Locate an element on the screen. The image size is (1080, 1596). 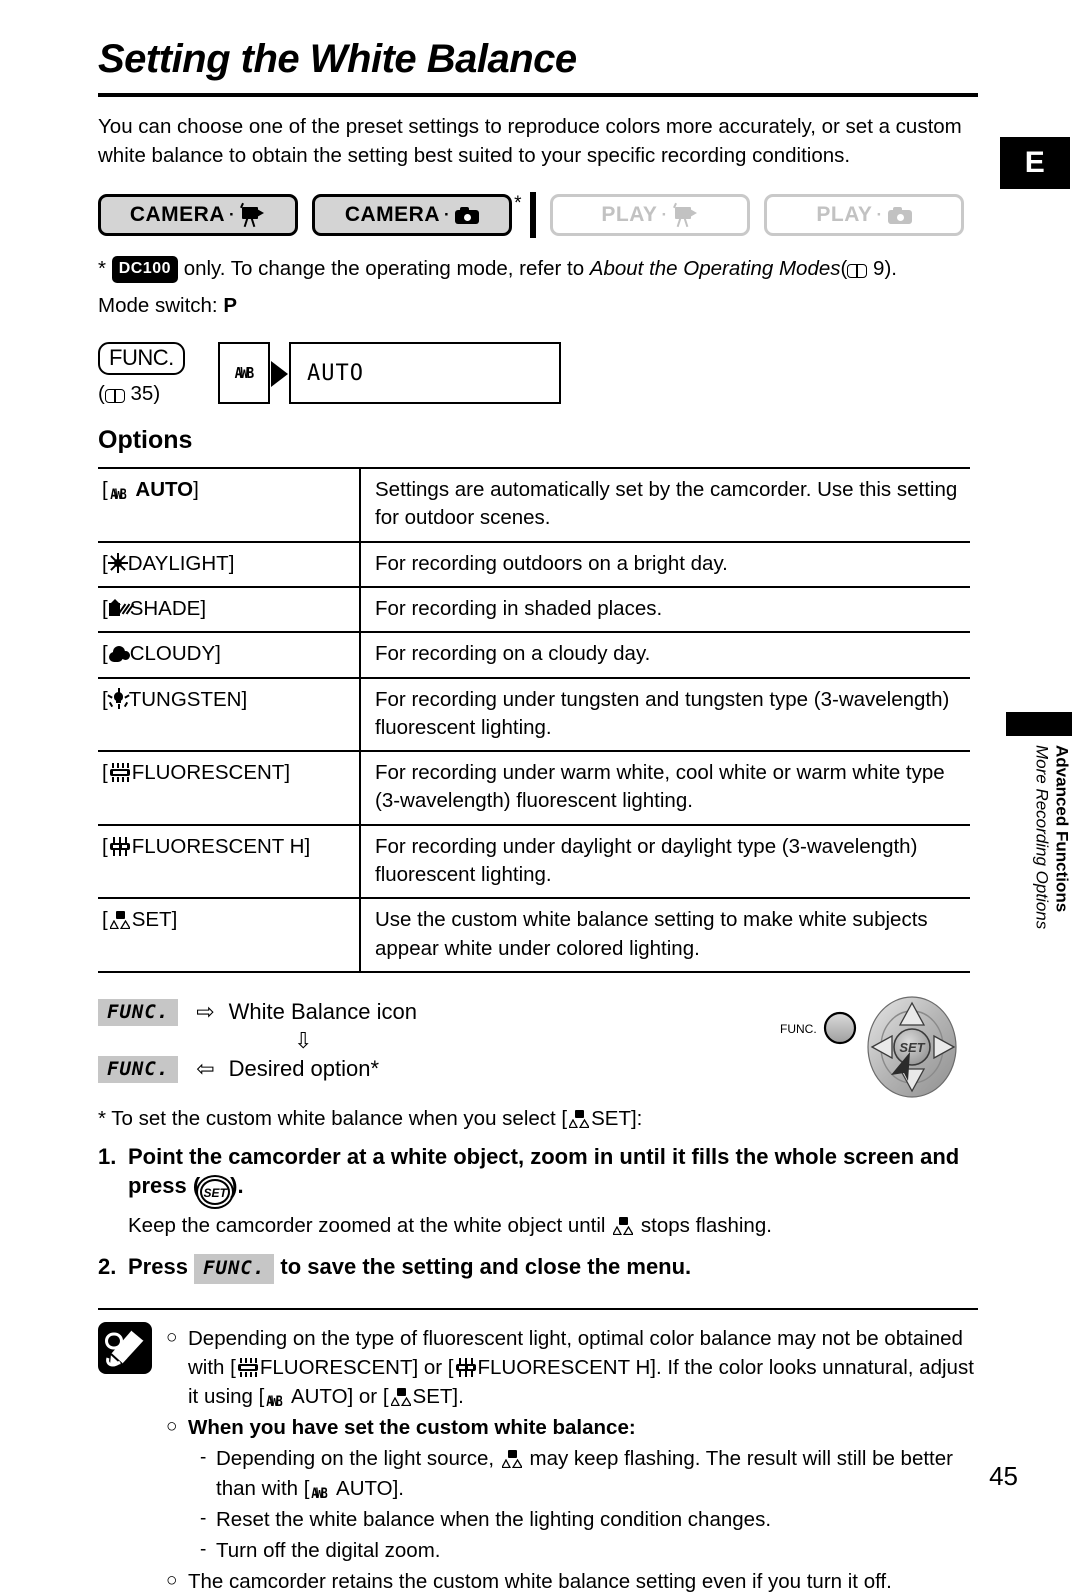
footnote-paren-close: ). is located at coordinates (890, 269).